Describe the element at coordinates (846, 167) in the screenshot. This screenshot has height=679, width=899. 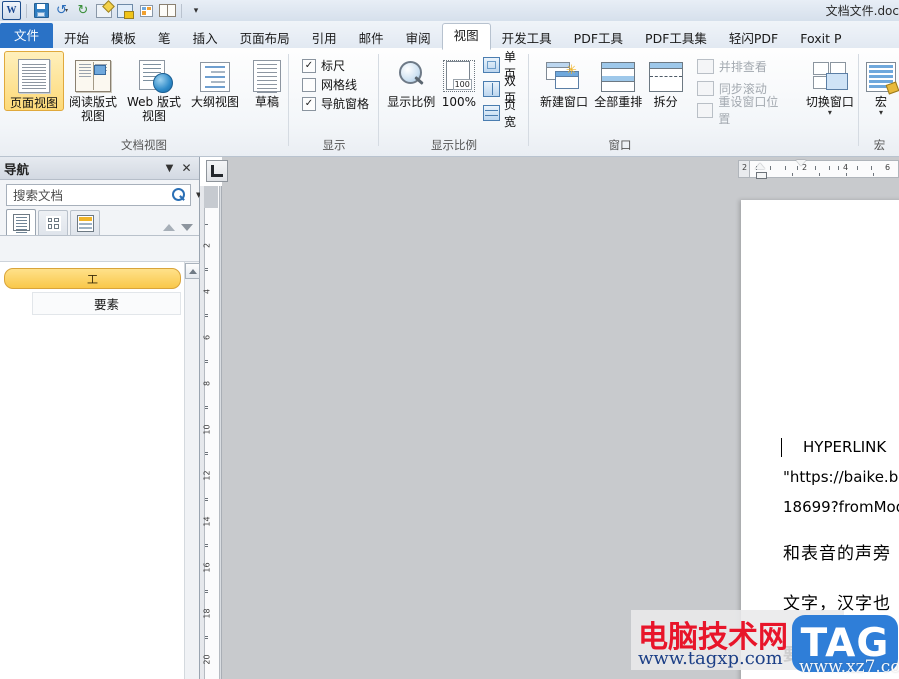
I see `ruler-mark: 4` at that location.